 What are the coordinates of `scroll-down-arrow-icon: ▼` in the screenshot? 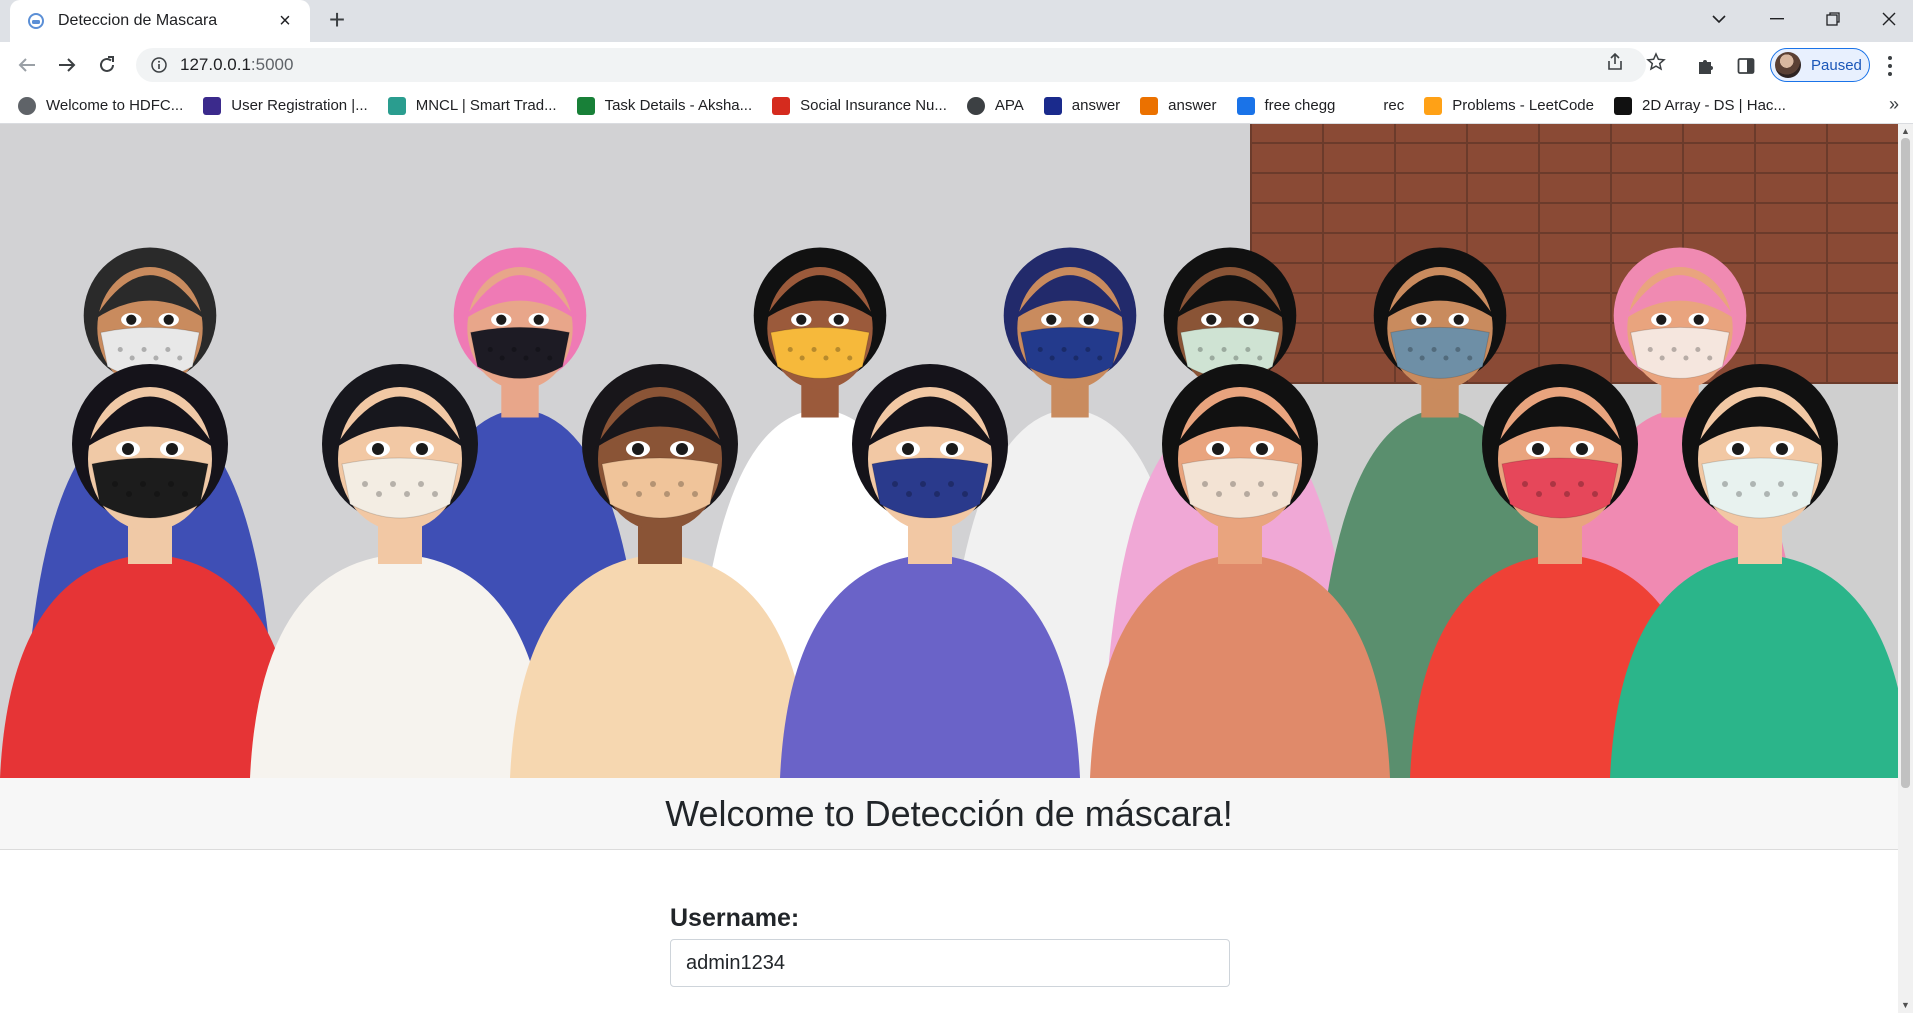 It's located at (1905, 1005).